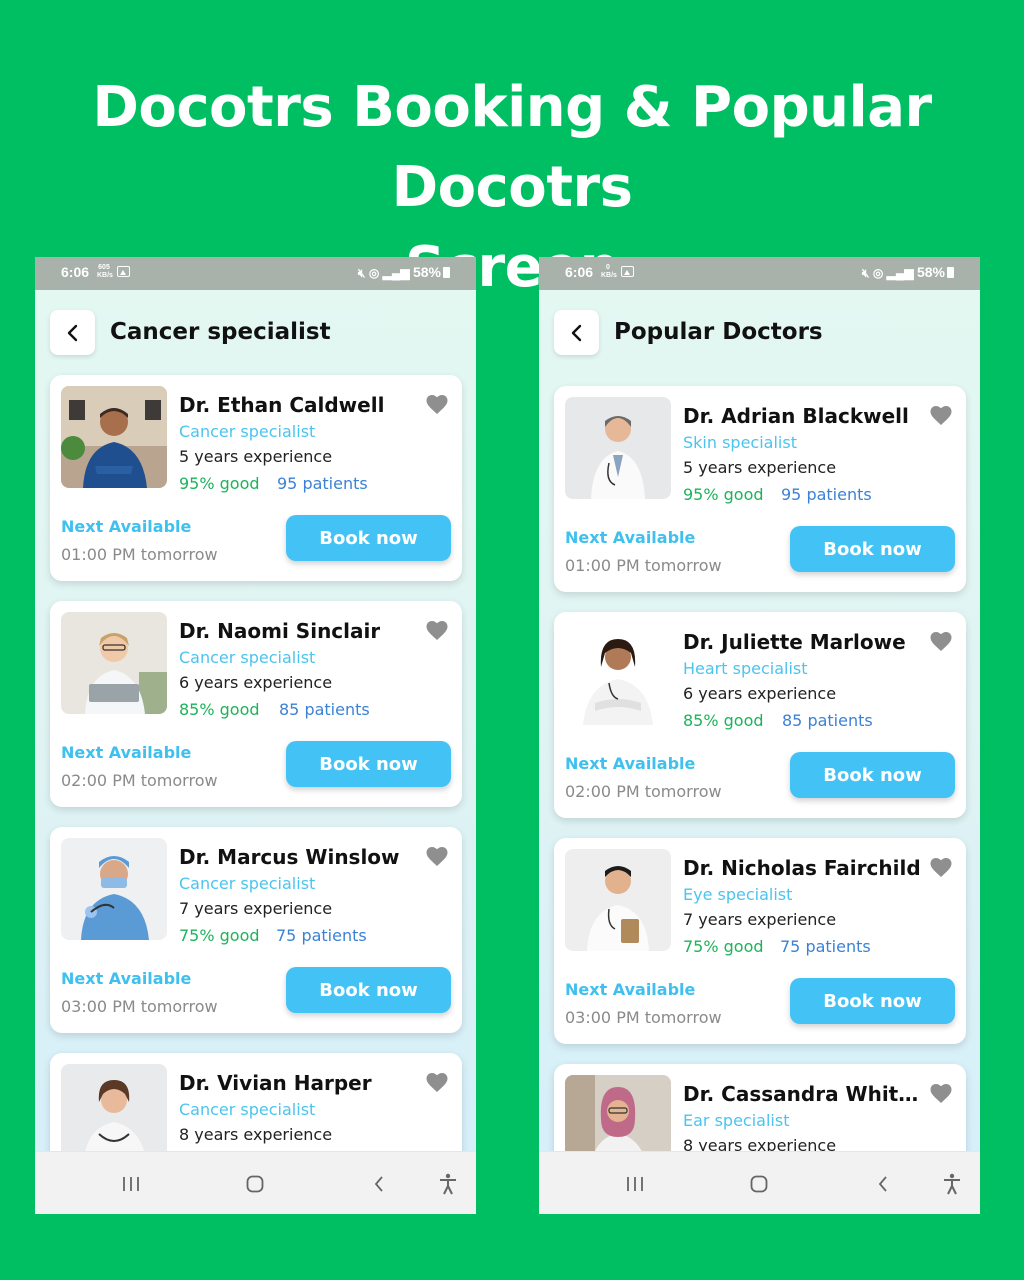 Image resolution: width=1024 pixels, height=1280 pixels. What do you see at coordinates (275, 1083) in the screenshot?
I see `doctor-name: Dr. Vivian Harper` at bounding box center [275, 1083].